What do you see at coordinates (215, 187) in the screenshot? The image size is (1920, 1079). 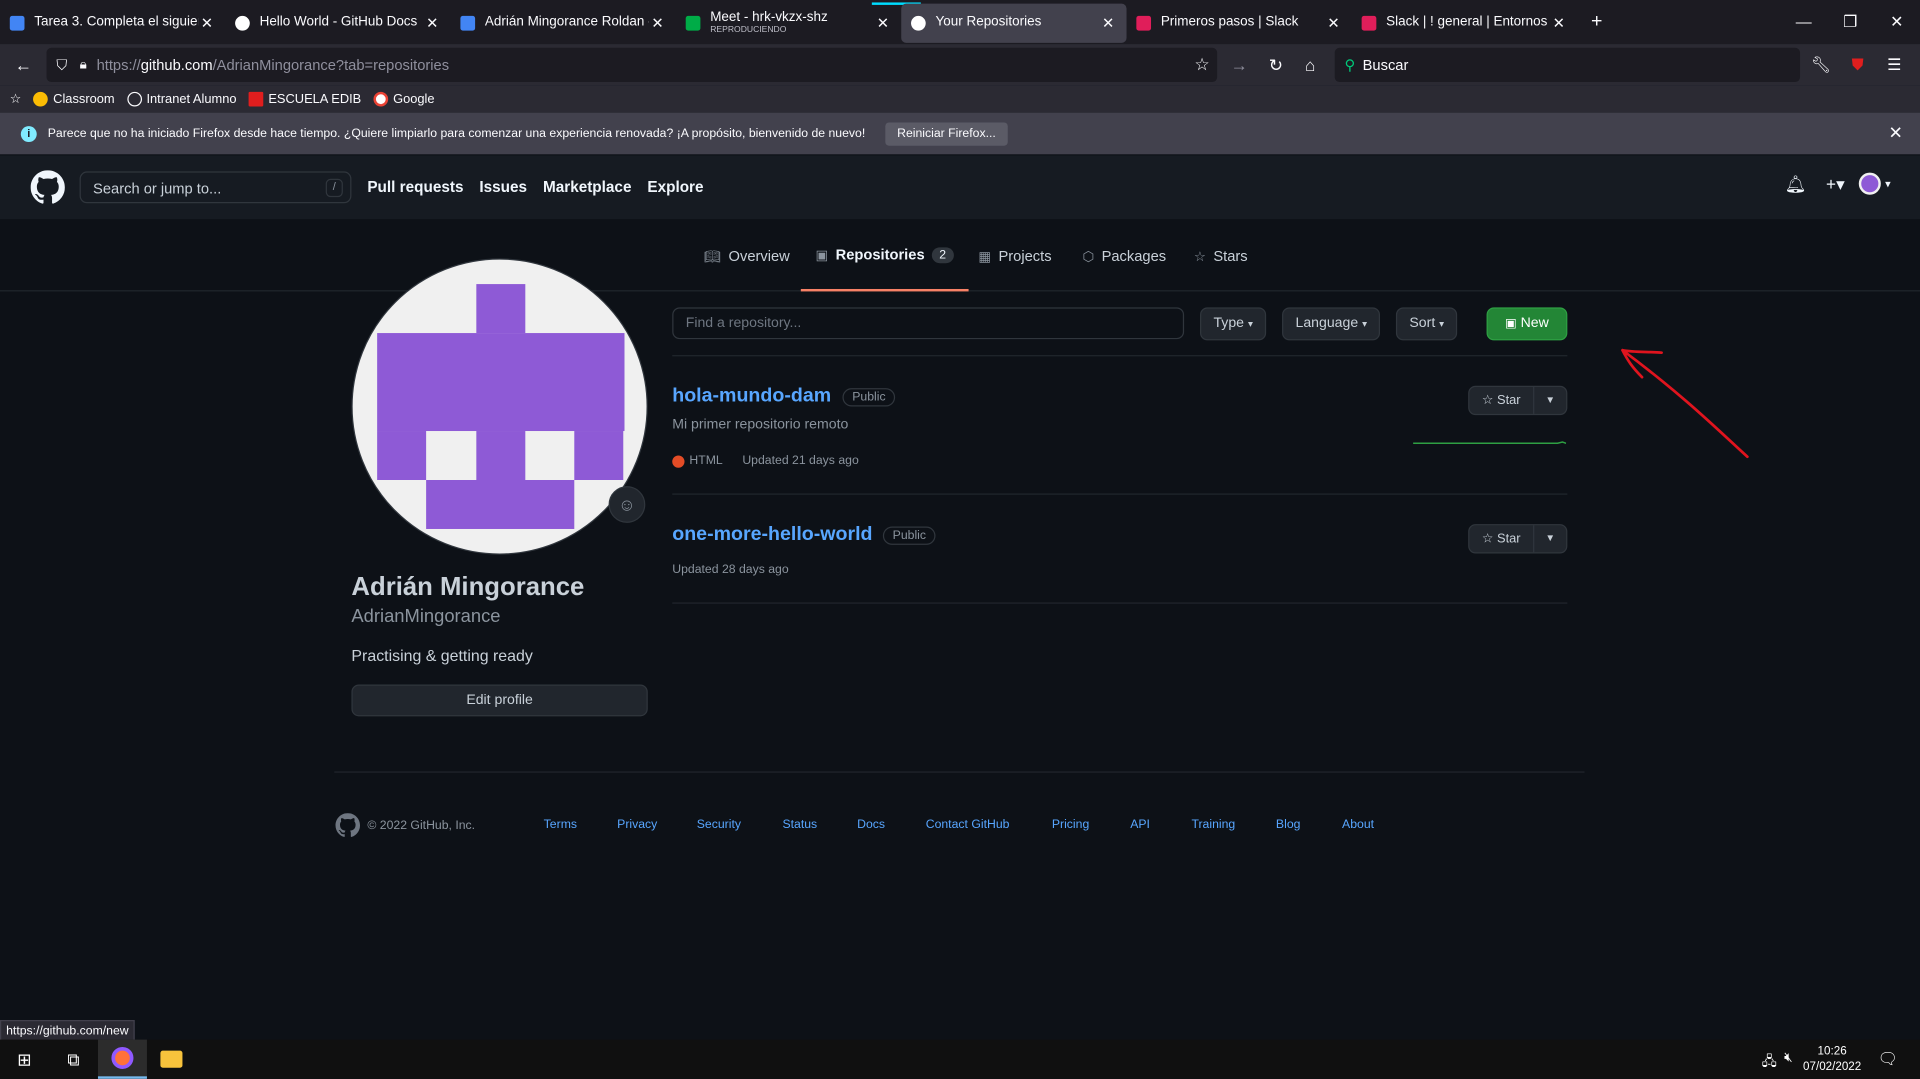 I see `github-search-input: Search or jump to... /` at bounding box center [215, 187].